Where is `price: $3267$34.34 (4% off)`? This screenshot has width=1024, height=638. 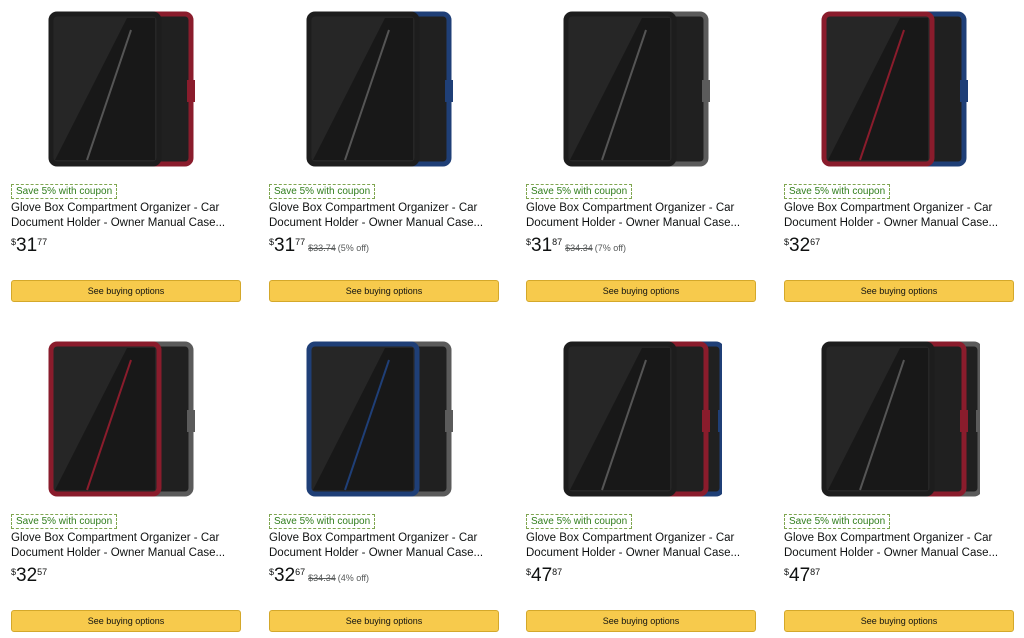 price: $3267$34.34 (4% off) is located at coordinates (319, 578).